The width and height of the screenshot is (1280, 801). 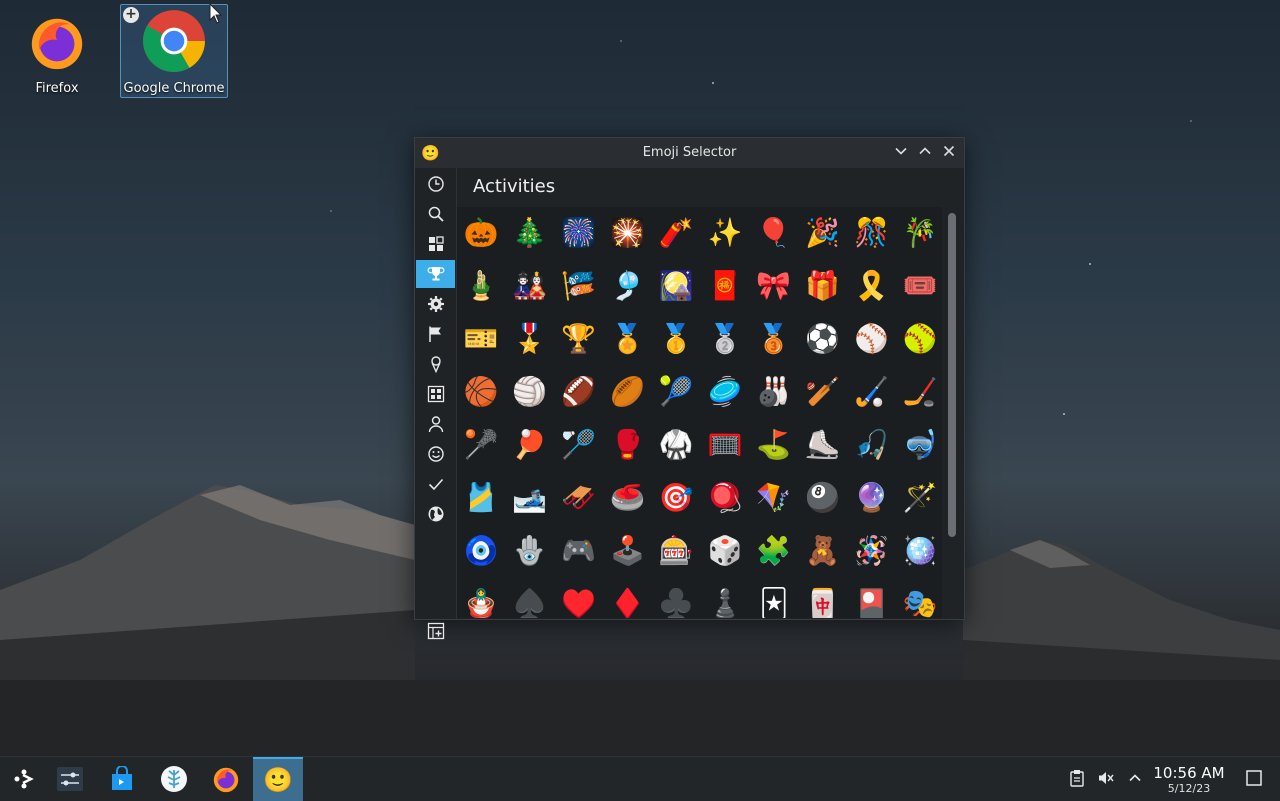 I want to click on emoji-button: 🎳, so click(x=774, y=392).